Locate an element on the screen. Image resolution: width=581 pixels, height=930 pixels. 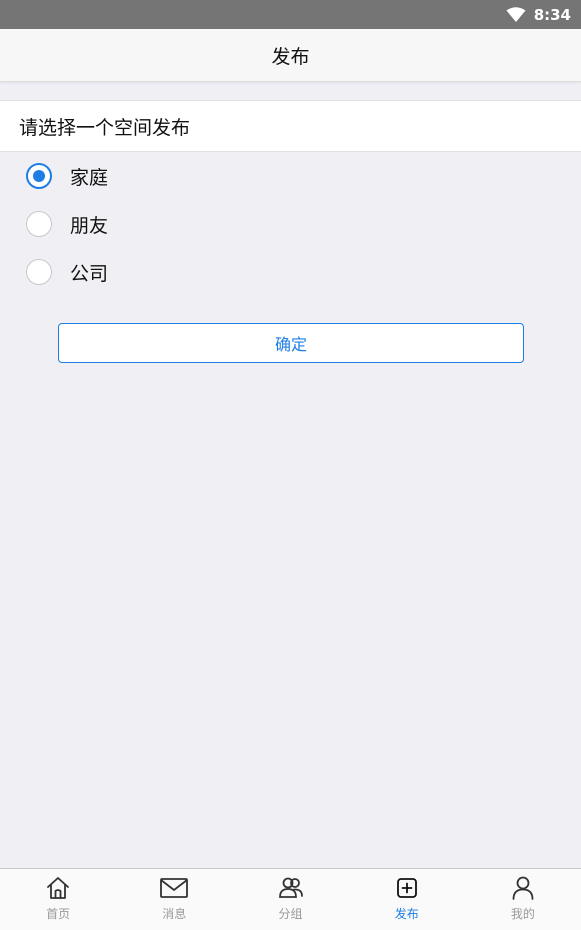
radio-button-checked is located at coordinates (39, 176).